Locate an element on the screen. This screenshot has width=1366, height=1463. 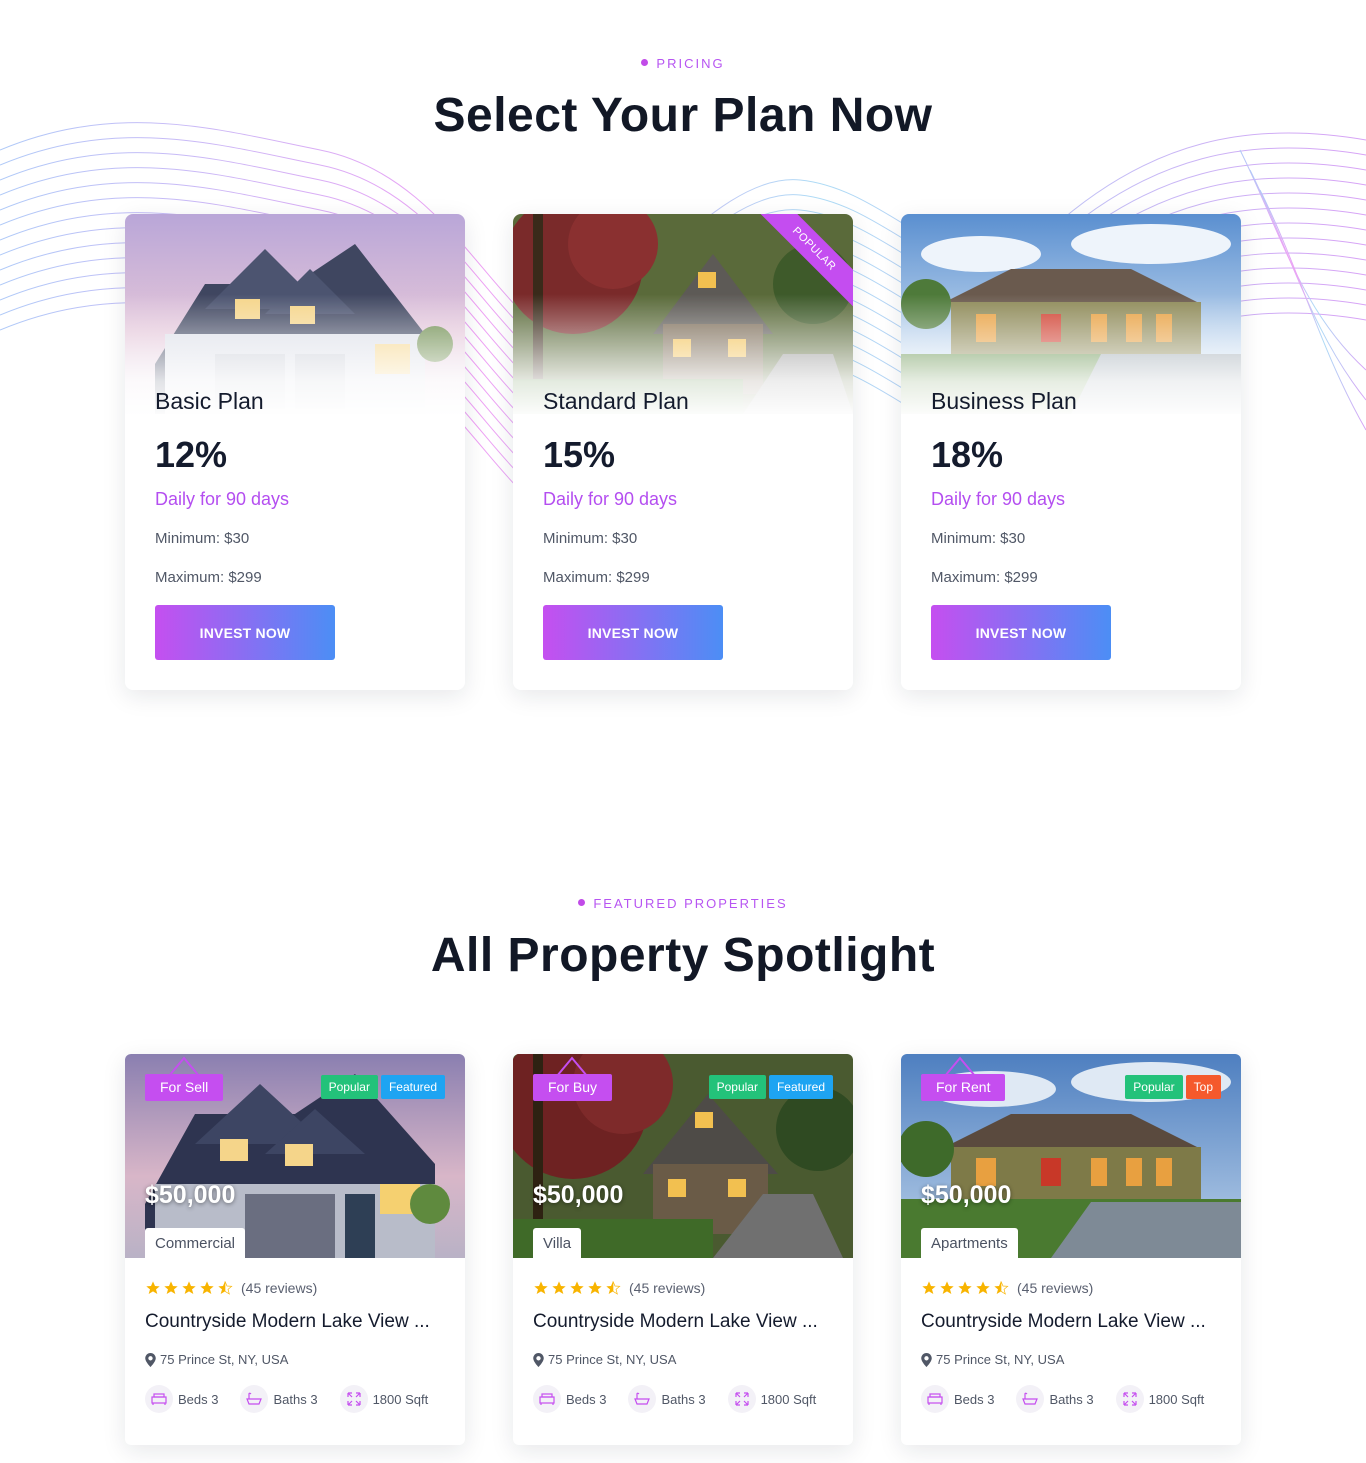
status-badge: For Sell is located at coordinates (184, 1087).